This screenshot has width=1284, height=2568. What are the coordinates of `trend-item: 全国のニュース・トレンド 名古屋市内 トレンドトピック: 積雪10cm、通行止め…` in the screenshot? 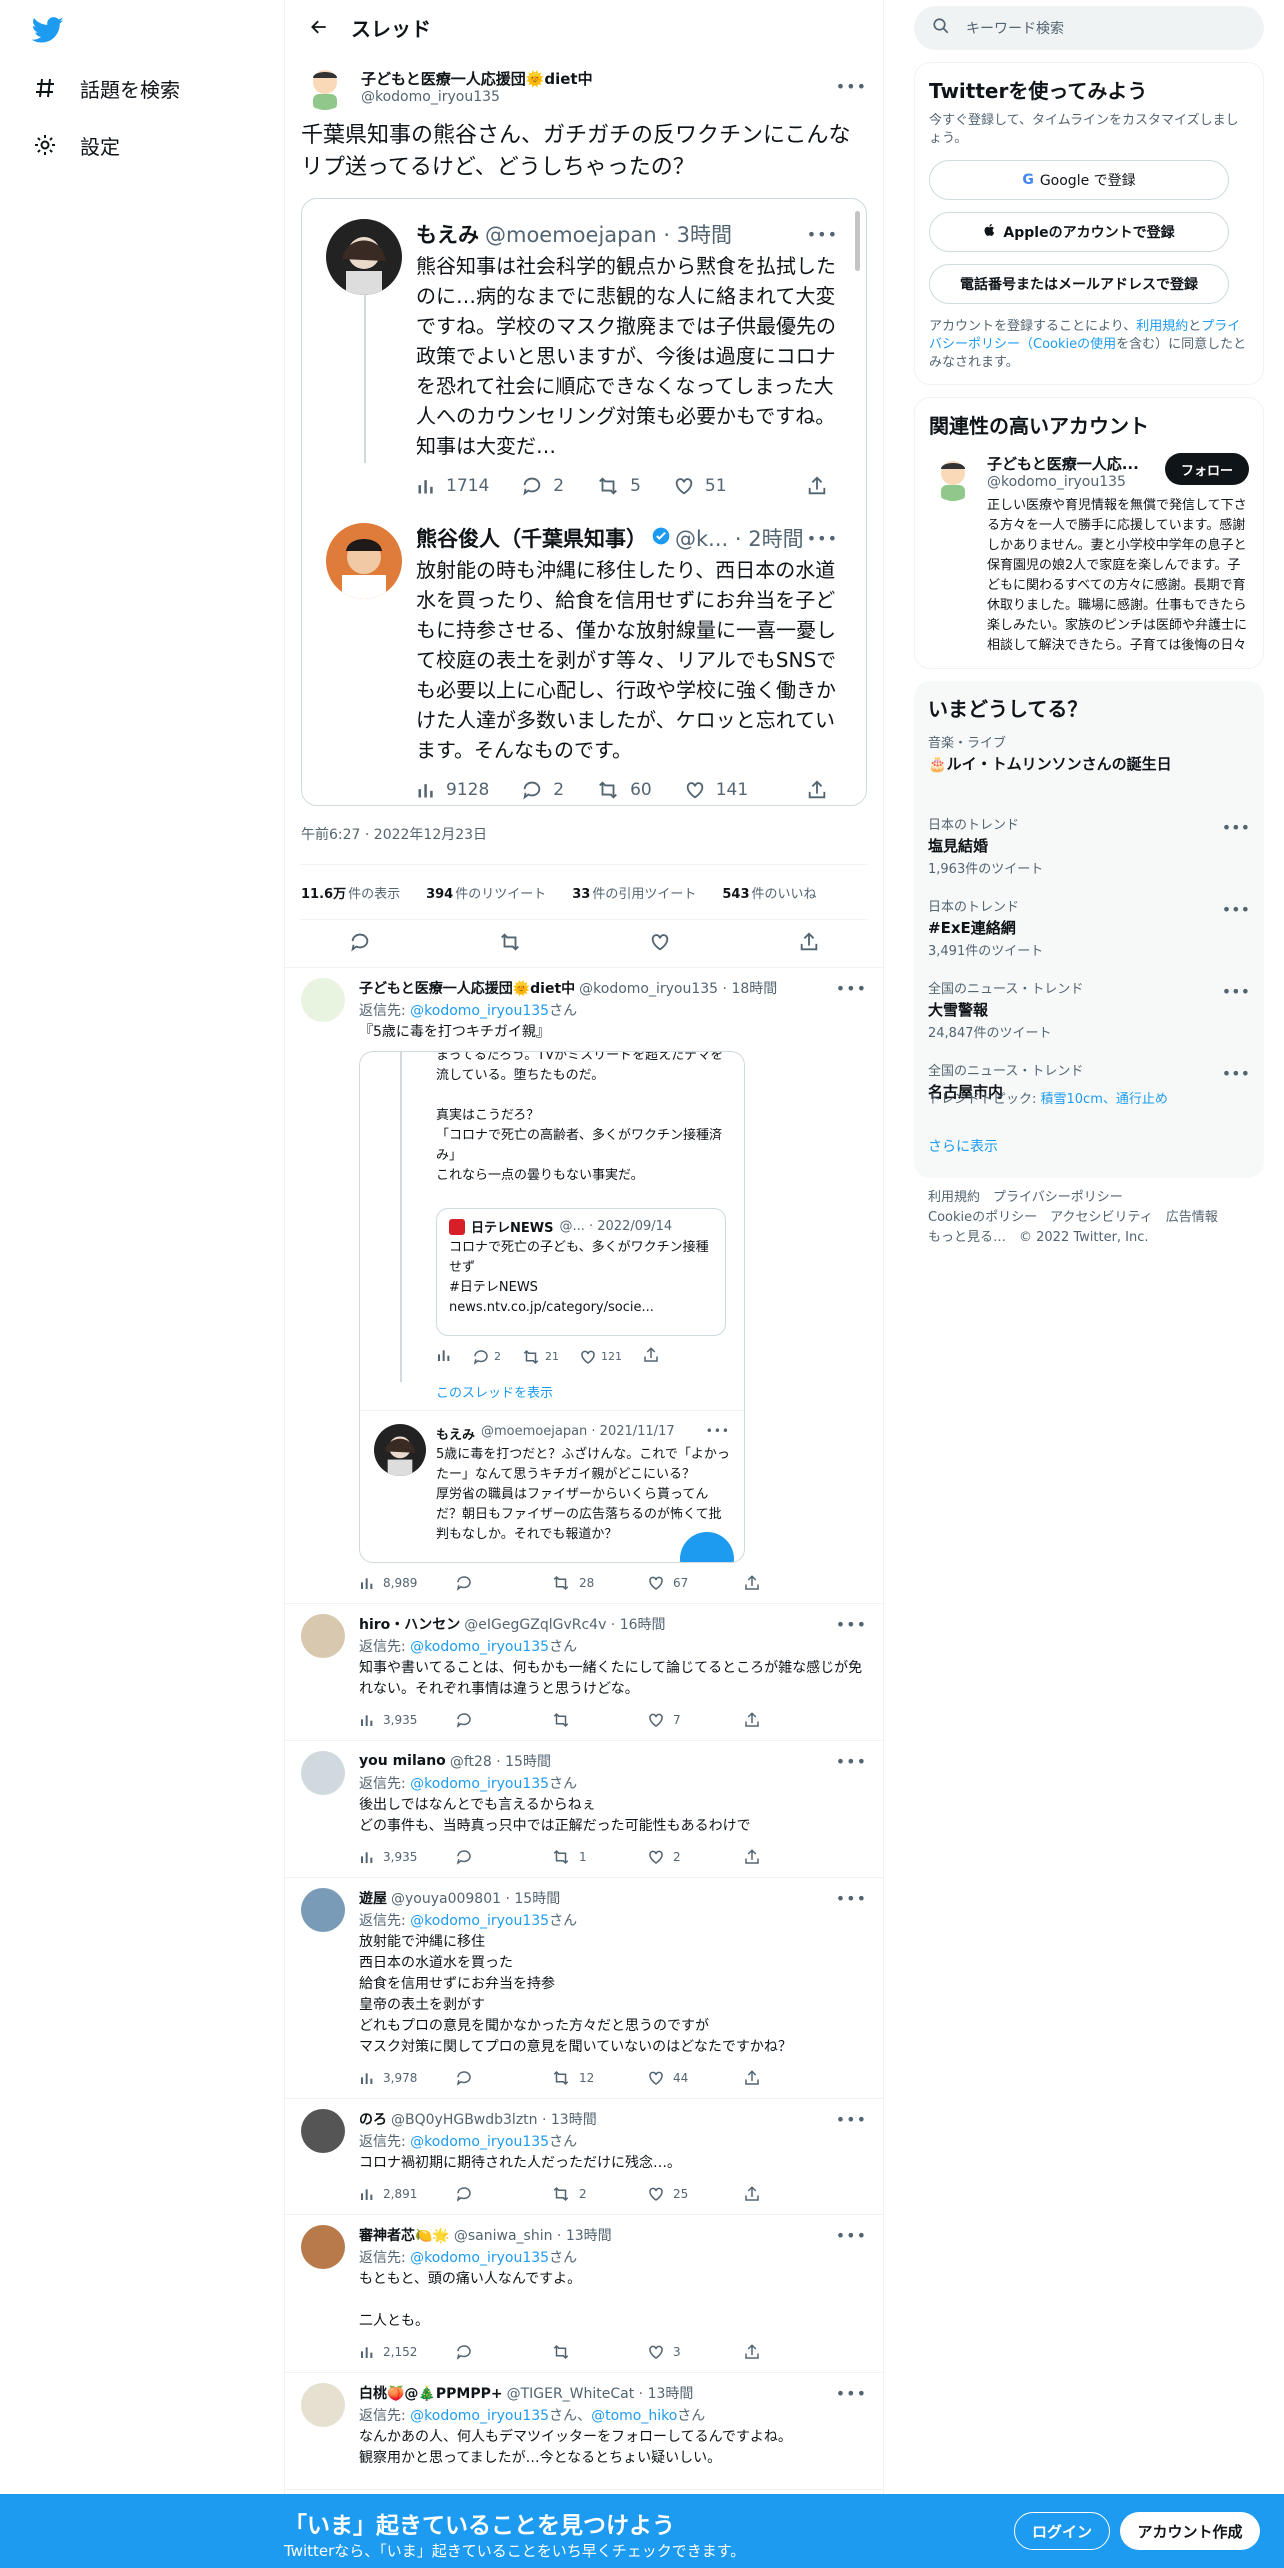 It's located at (1089, 1091).